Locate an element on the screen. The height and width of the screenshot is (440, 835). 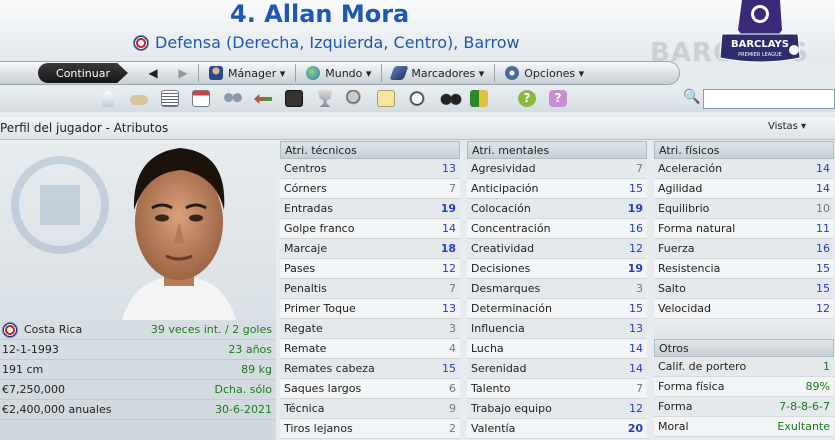
technical-header: Atri. técnicos is located at coordinates (370, 150).